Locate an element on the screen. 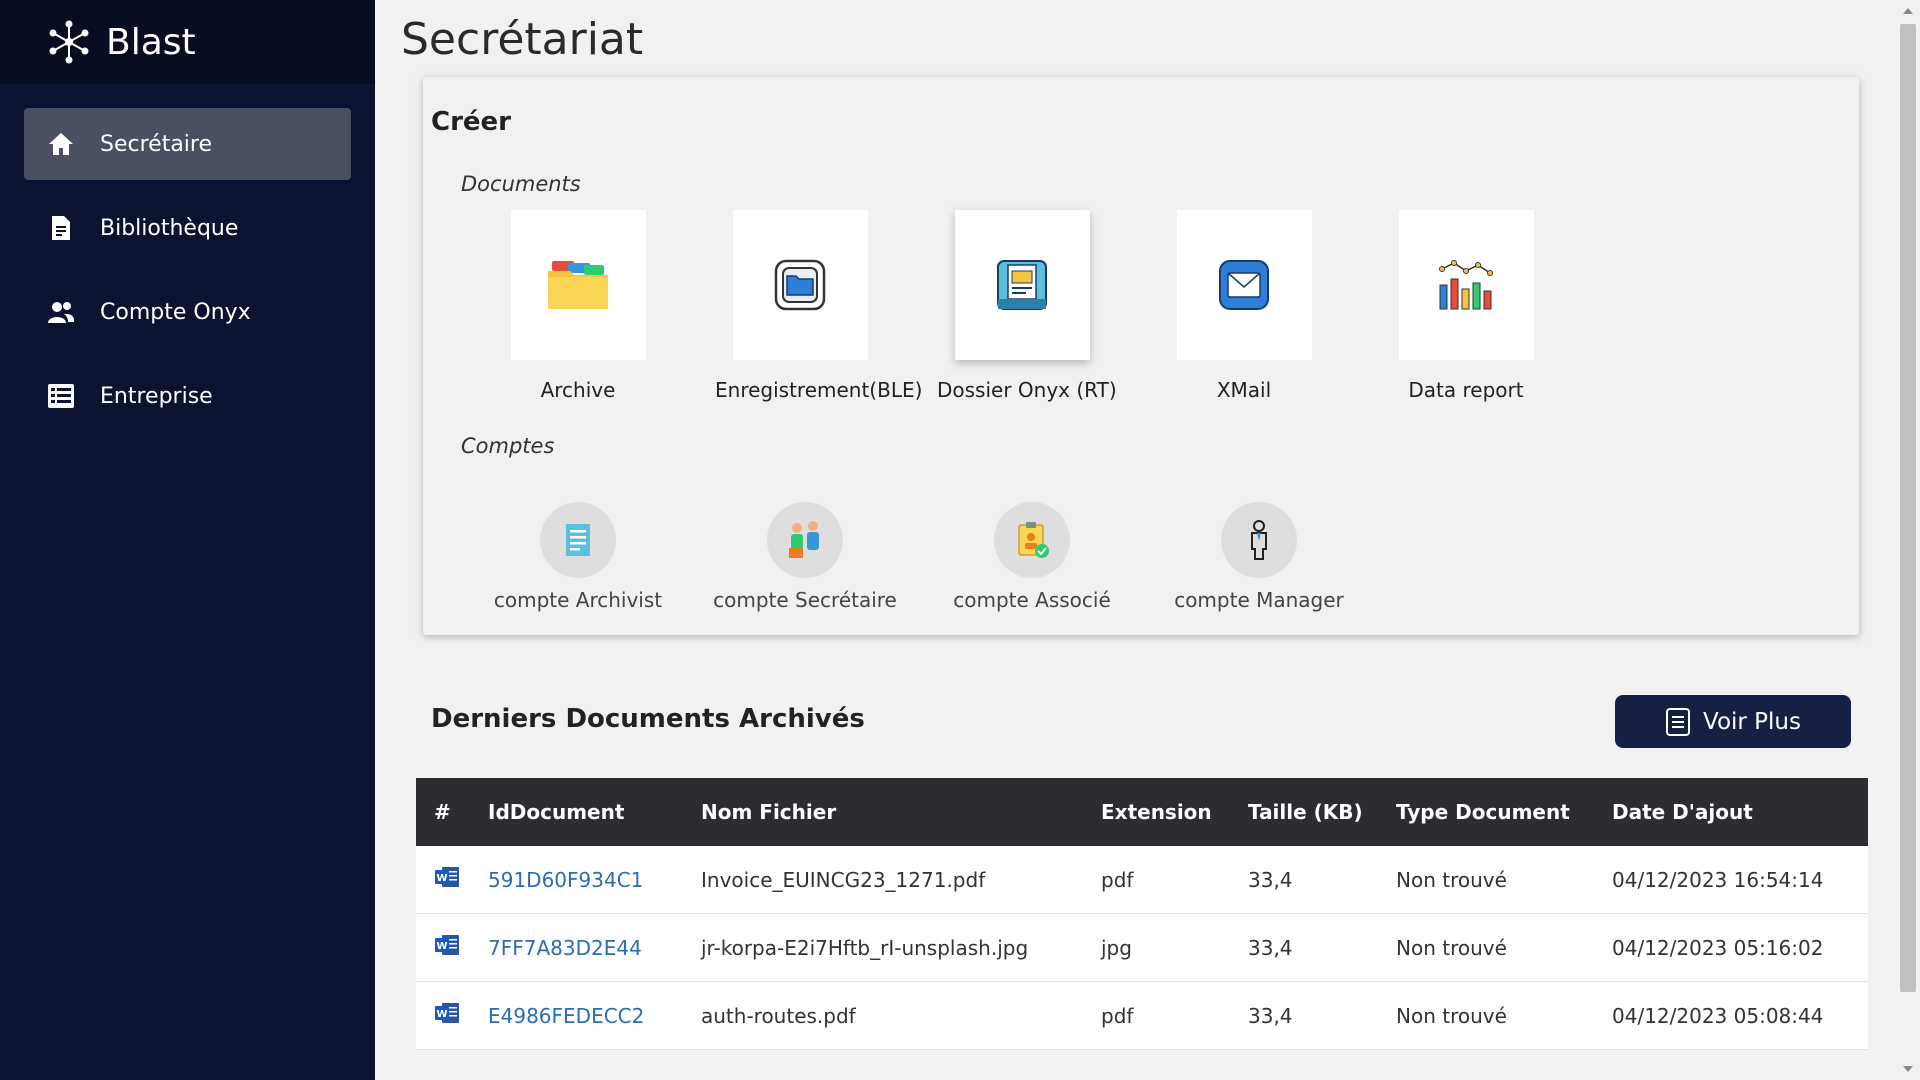  sidebar-item-label: Secrétaire is located at coordinates (156, 144).